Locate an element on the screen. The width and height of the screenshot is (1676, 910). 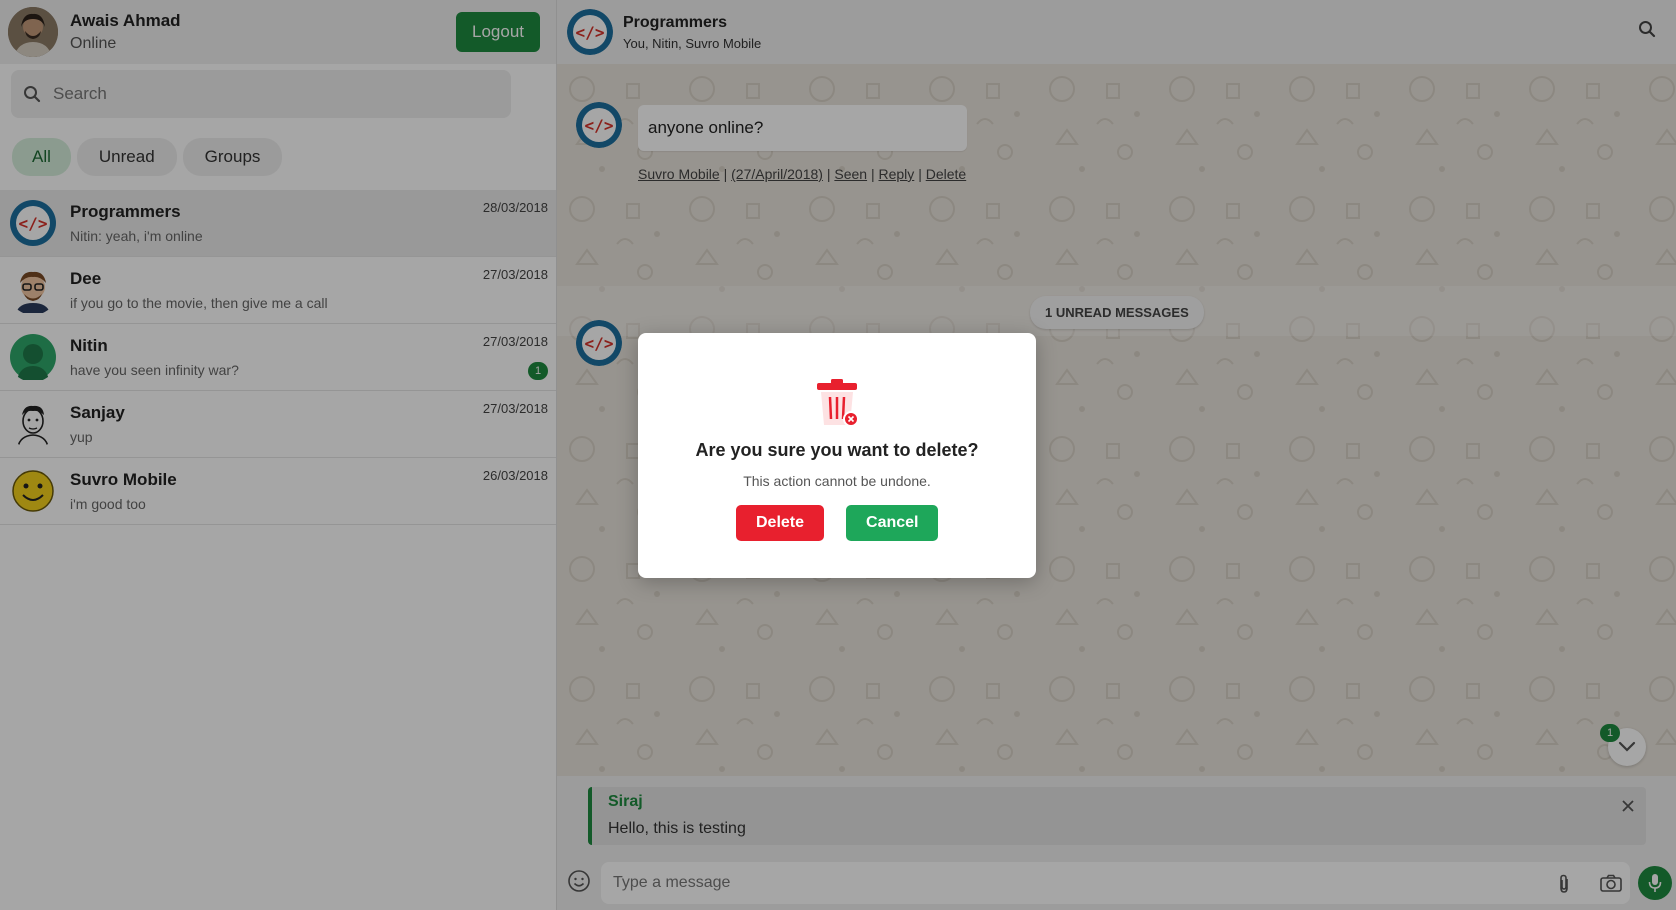
cancel-button: Cancel is located at coordinates (892, 523).